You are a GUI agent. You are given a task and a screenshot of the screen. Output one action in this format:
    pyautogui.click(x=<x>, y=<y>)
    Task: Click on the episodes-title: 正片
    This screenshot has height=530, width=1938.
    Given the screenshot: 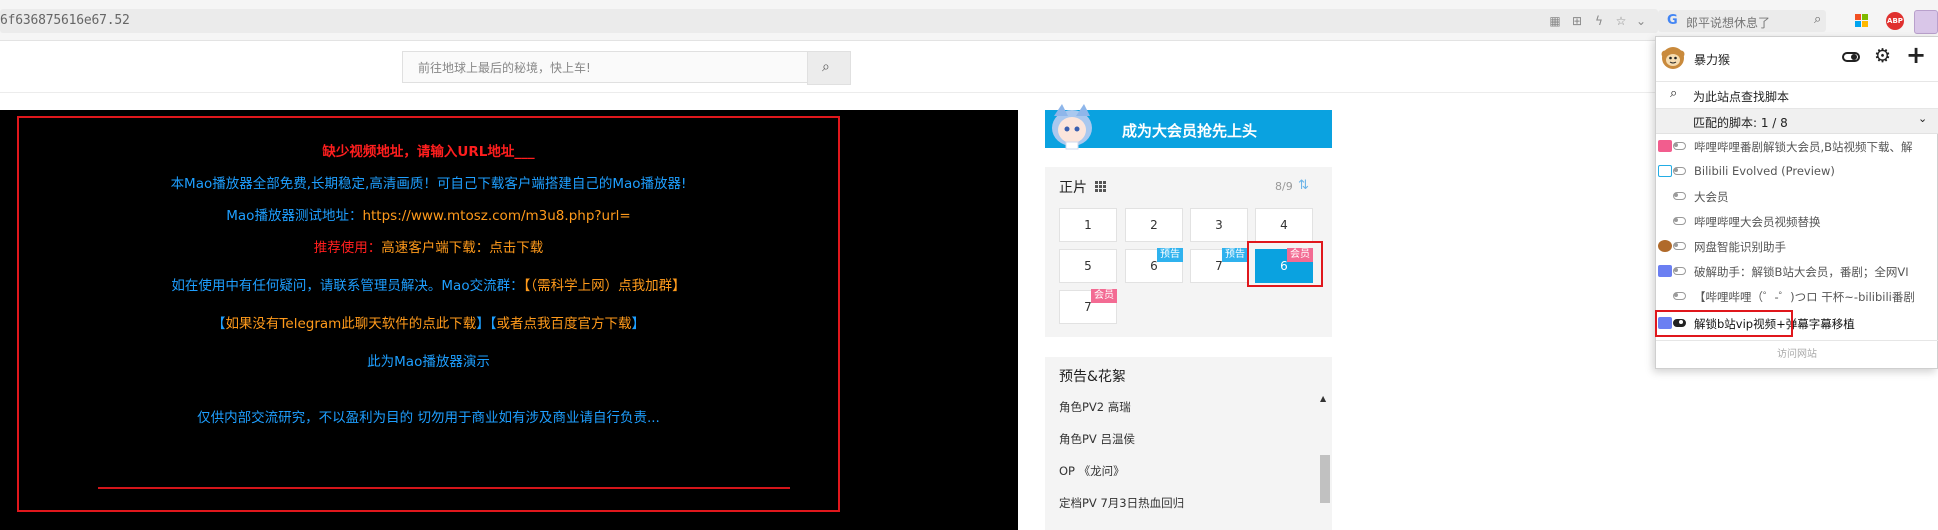 What is the action you would take?
    pyautogui.click(x=1073, y=188)
    